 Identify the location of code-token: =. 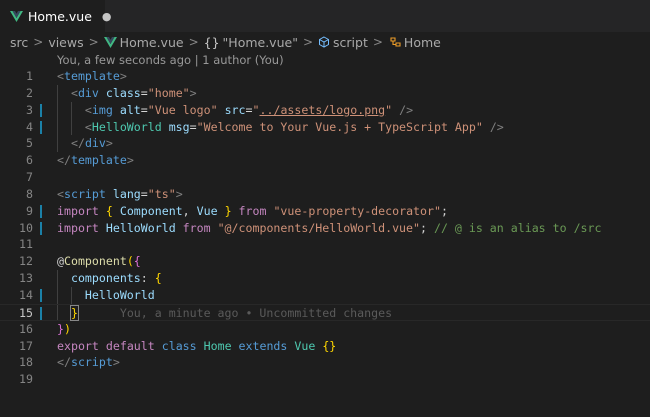
(144, 109).